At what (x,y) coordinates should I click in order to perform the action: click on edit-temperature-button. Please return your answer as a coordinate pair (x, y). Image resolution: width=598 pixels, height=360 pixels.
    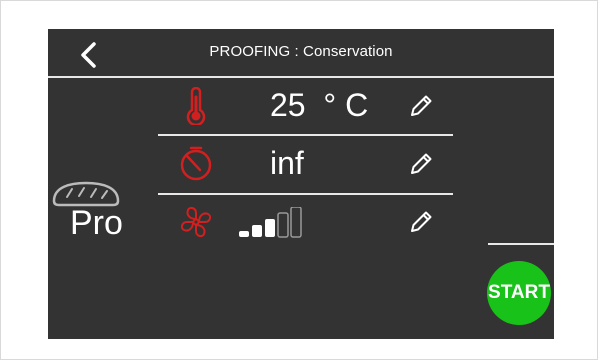
    Looking at the image, I should click on (421, 106).